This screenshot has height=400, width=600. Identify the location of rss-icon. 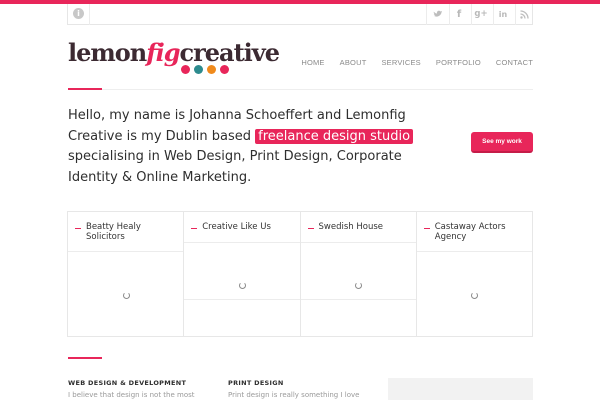
(524, 14).